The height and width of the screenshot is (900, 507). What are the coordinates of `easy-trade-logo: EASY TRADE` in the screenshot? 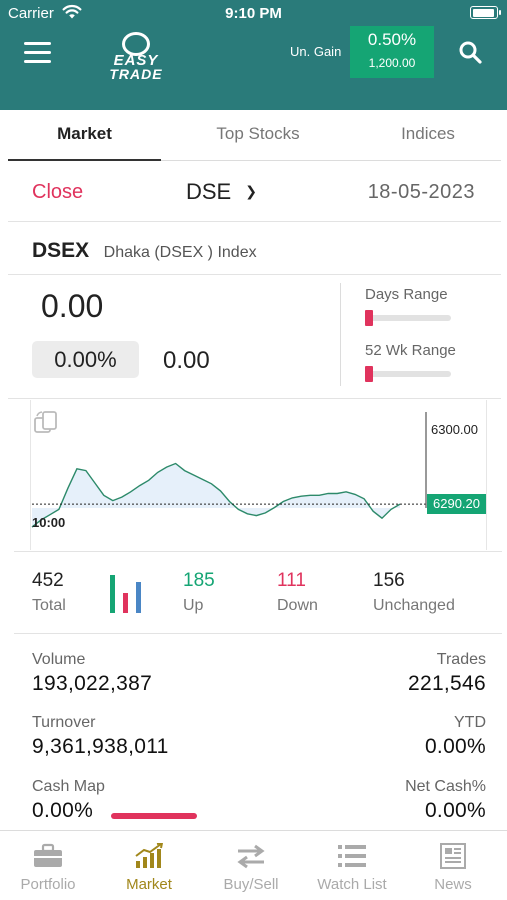 It's located at (136, 59).